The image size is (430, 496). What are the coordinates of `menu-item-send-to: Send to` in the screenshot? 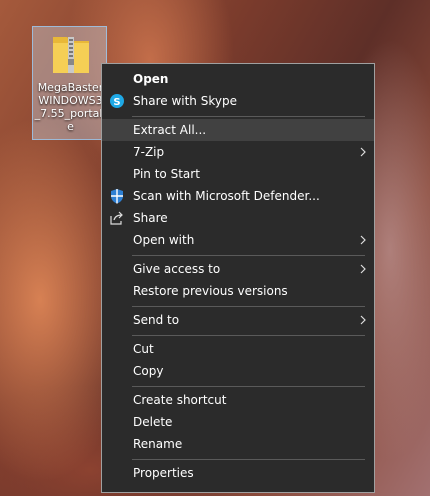 It's located at (238, 320).